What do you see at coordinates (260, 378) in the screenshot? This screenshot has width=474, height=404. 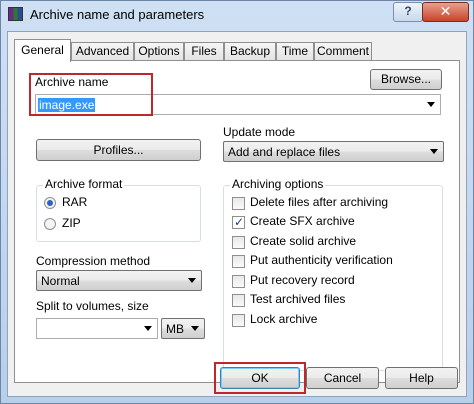 I see `ok-button: OK` at bounding box center [260, 378].